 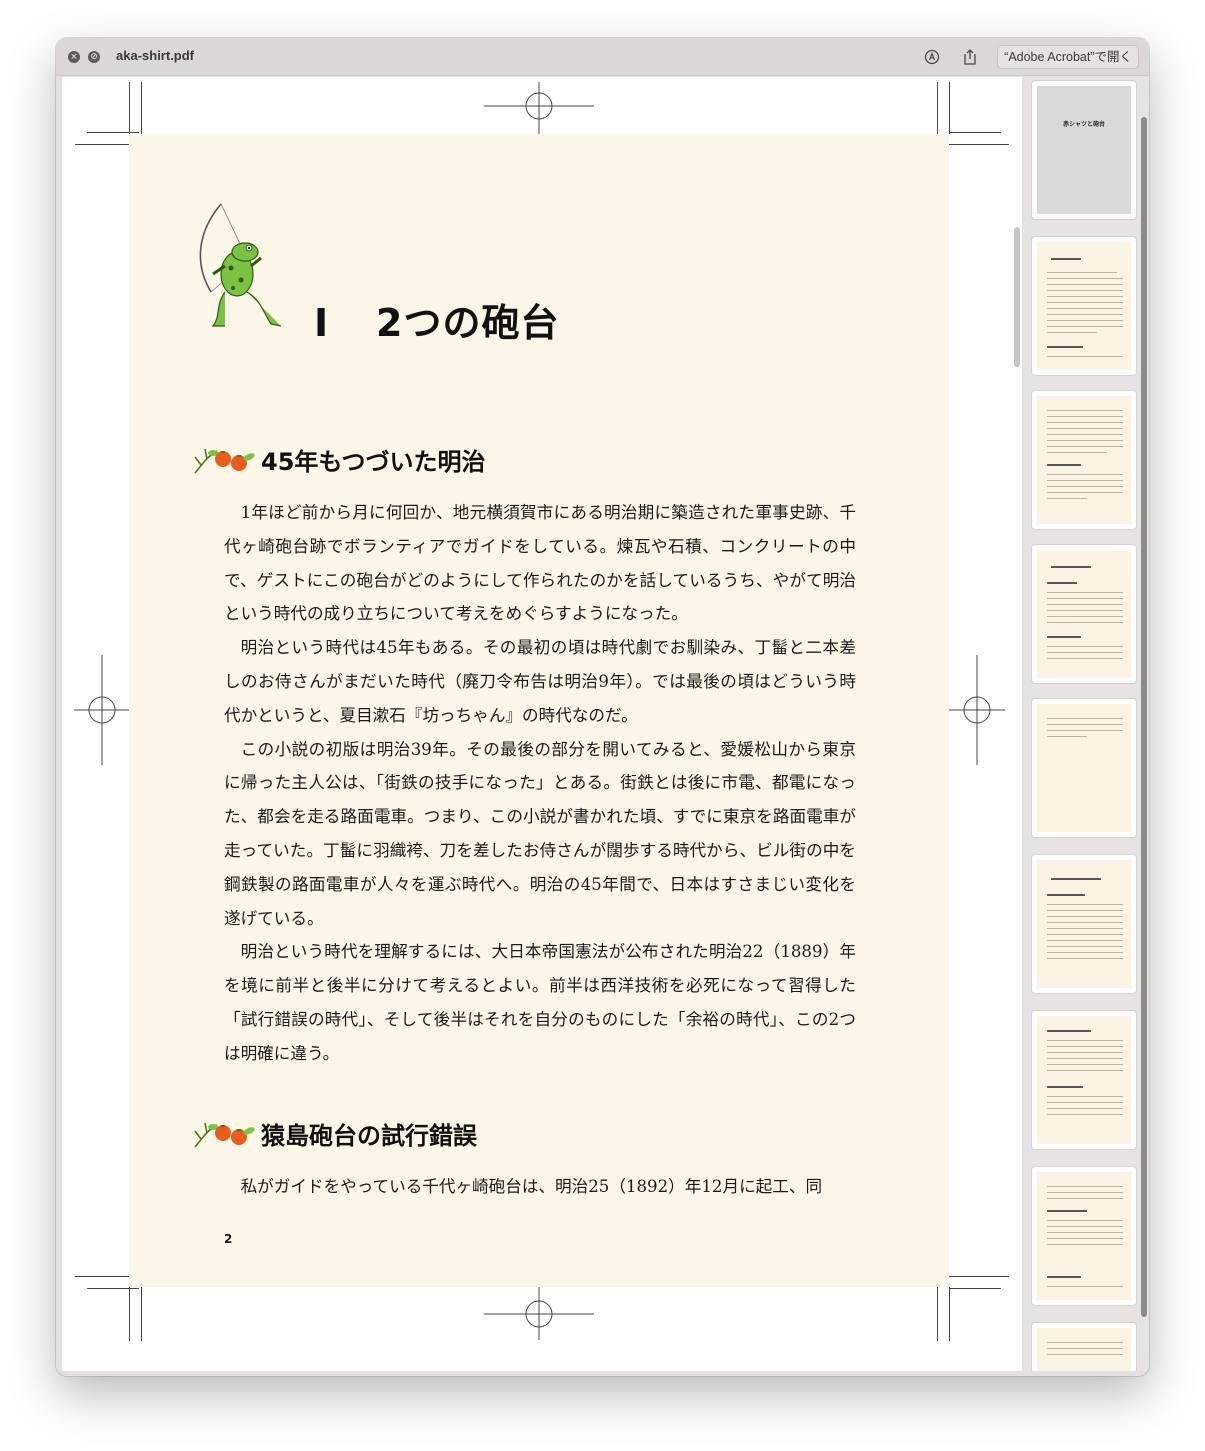 I want to click on page-thumbnail: 赤シャツと砲台, so click(x=1084, y=150).